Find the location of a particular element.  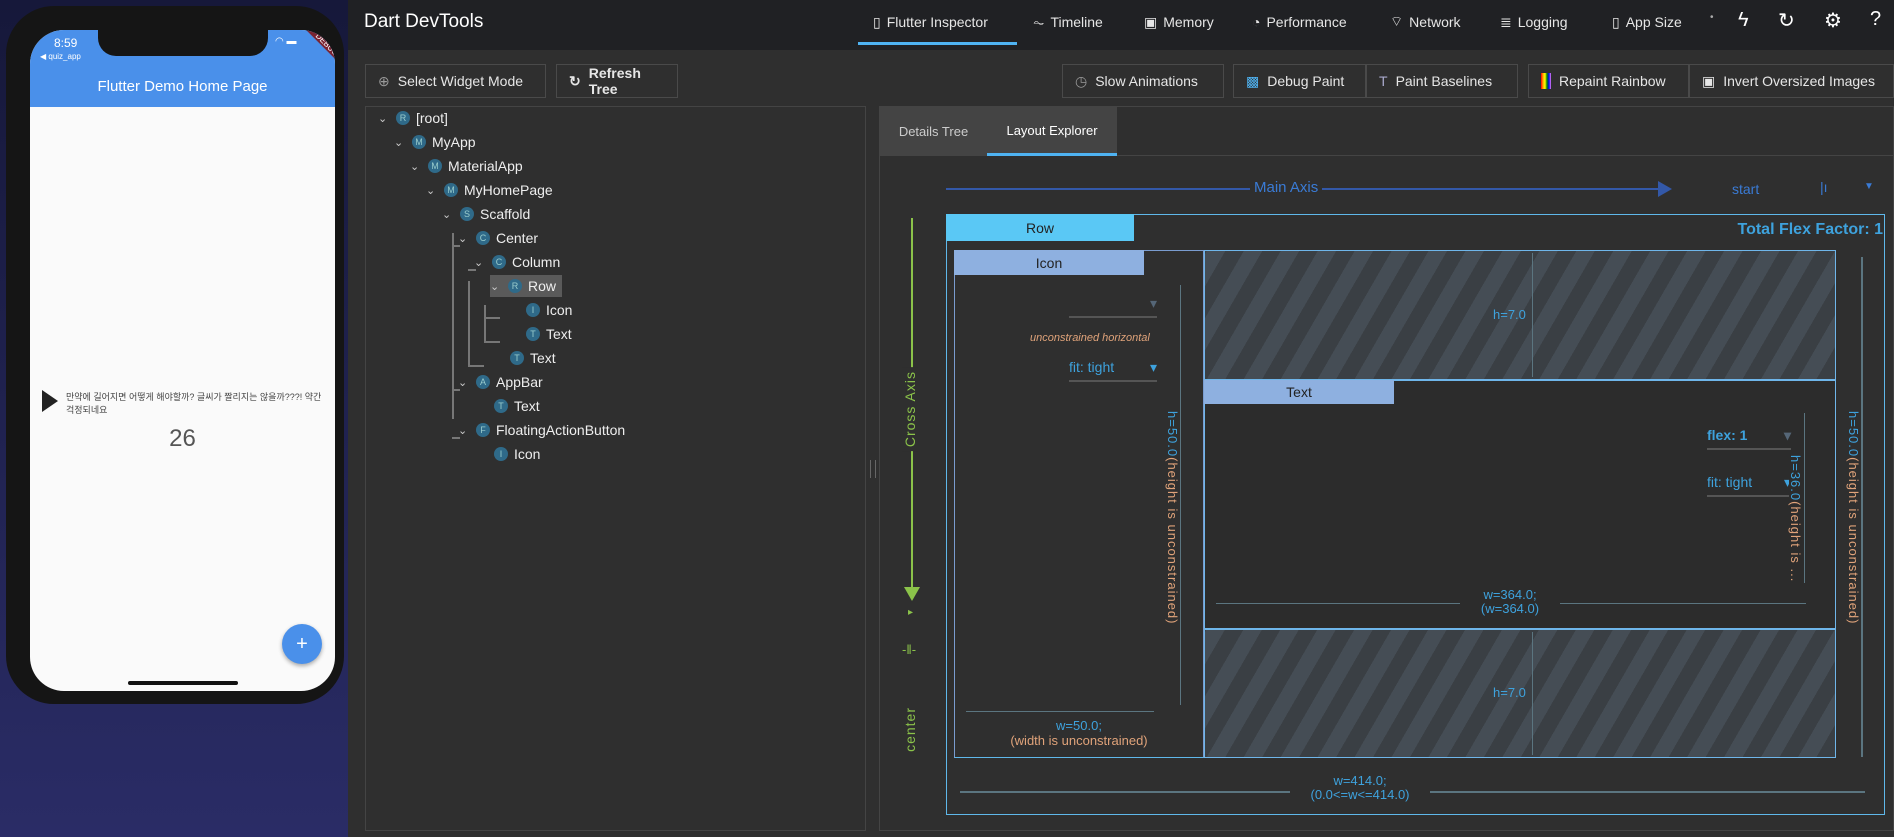

cross-center-icon: -ǁ- is located at coordinates (909, 649).